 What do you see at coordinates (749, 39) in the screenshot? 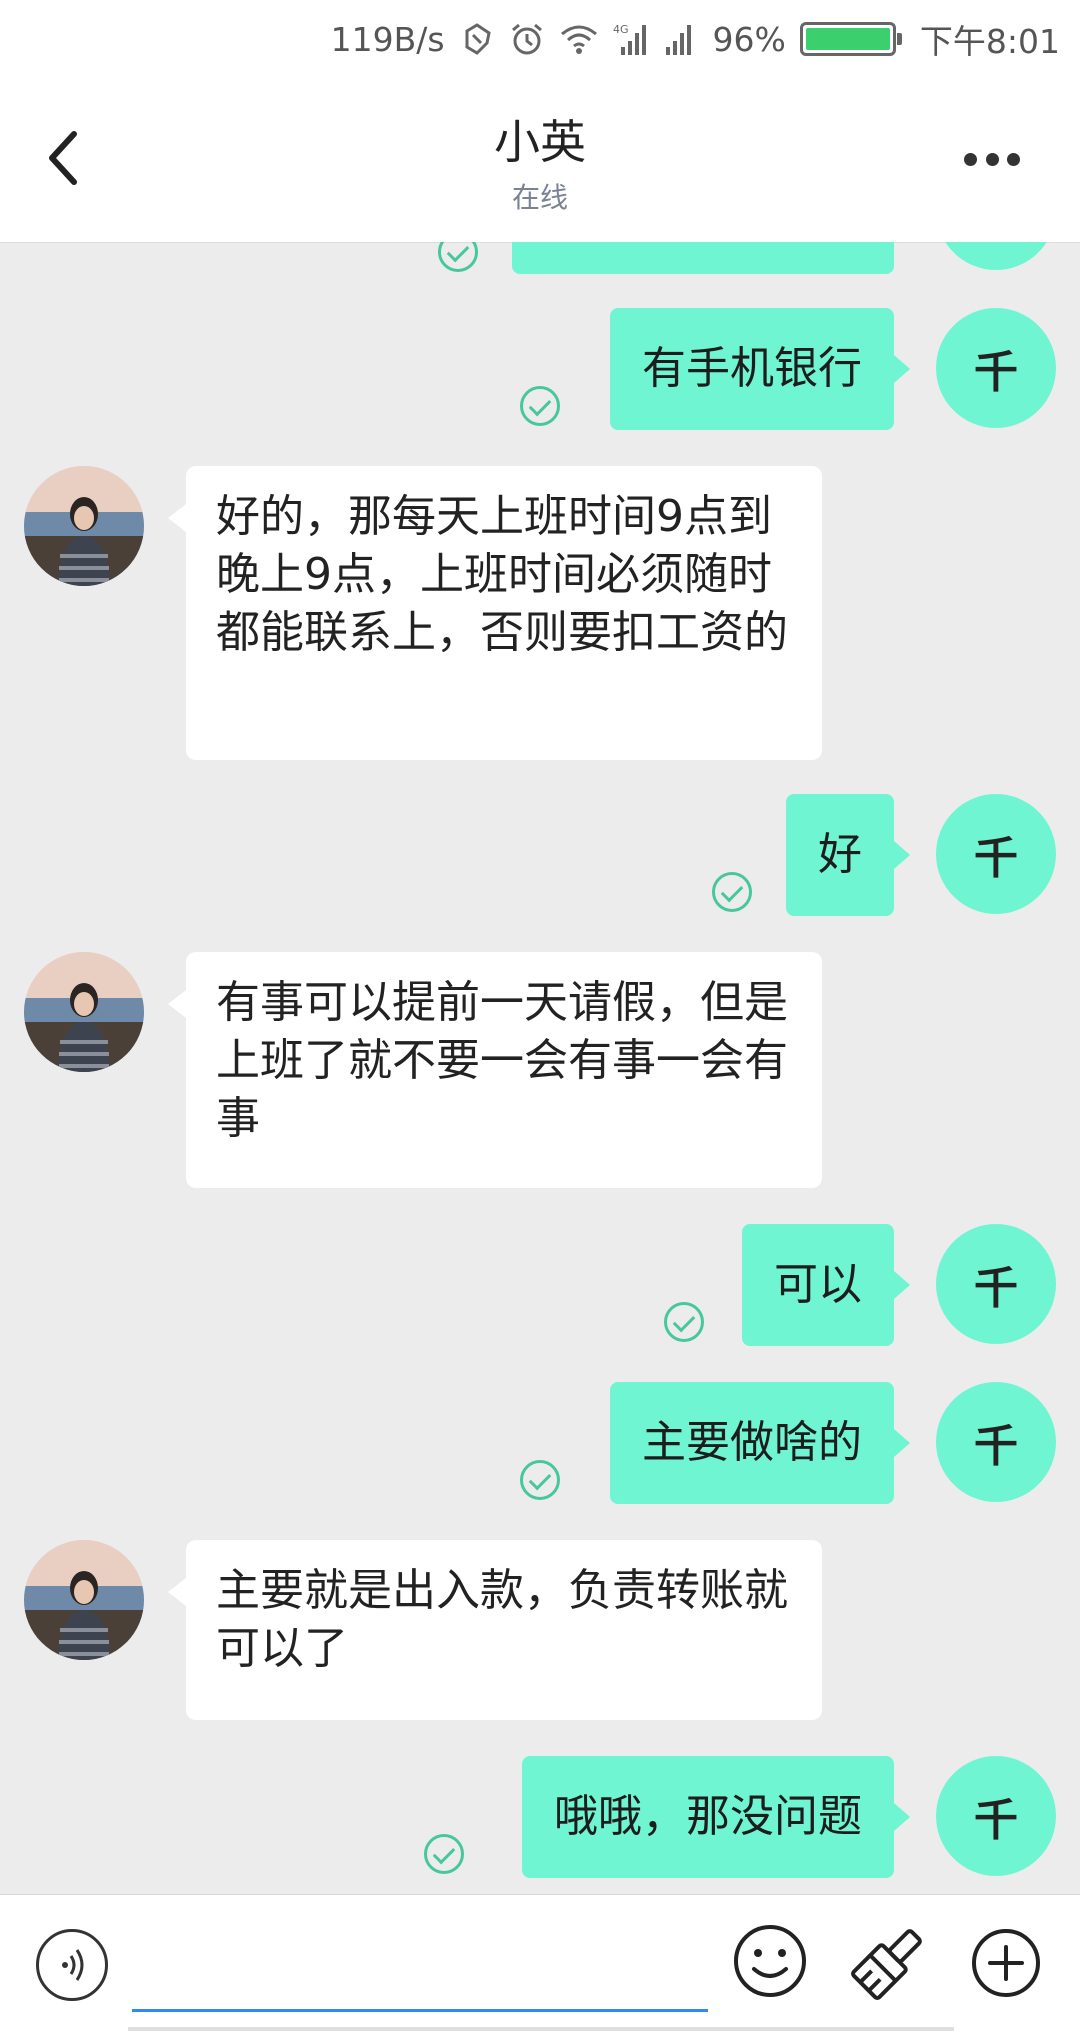
I see `battery-percent: 96%` at bounding box center [749, 39].